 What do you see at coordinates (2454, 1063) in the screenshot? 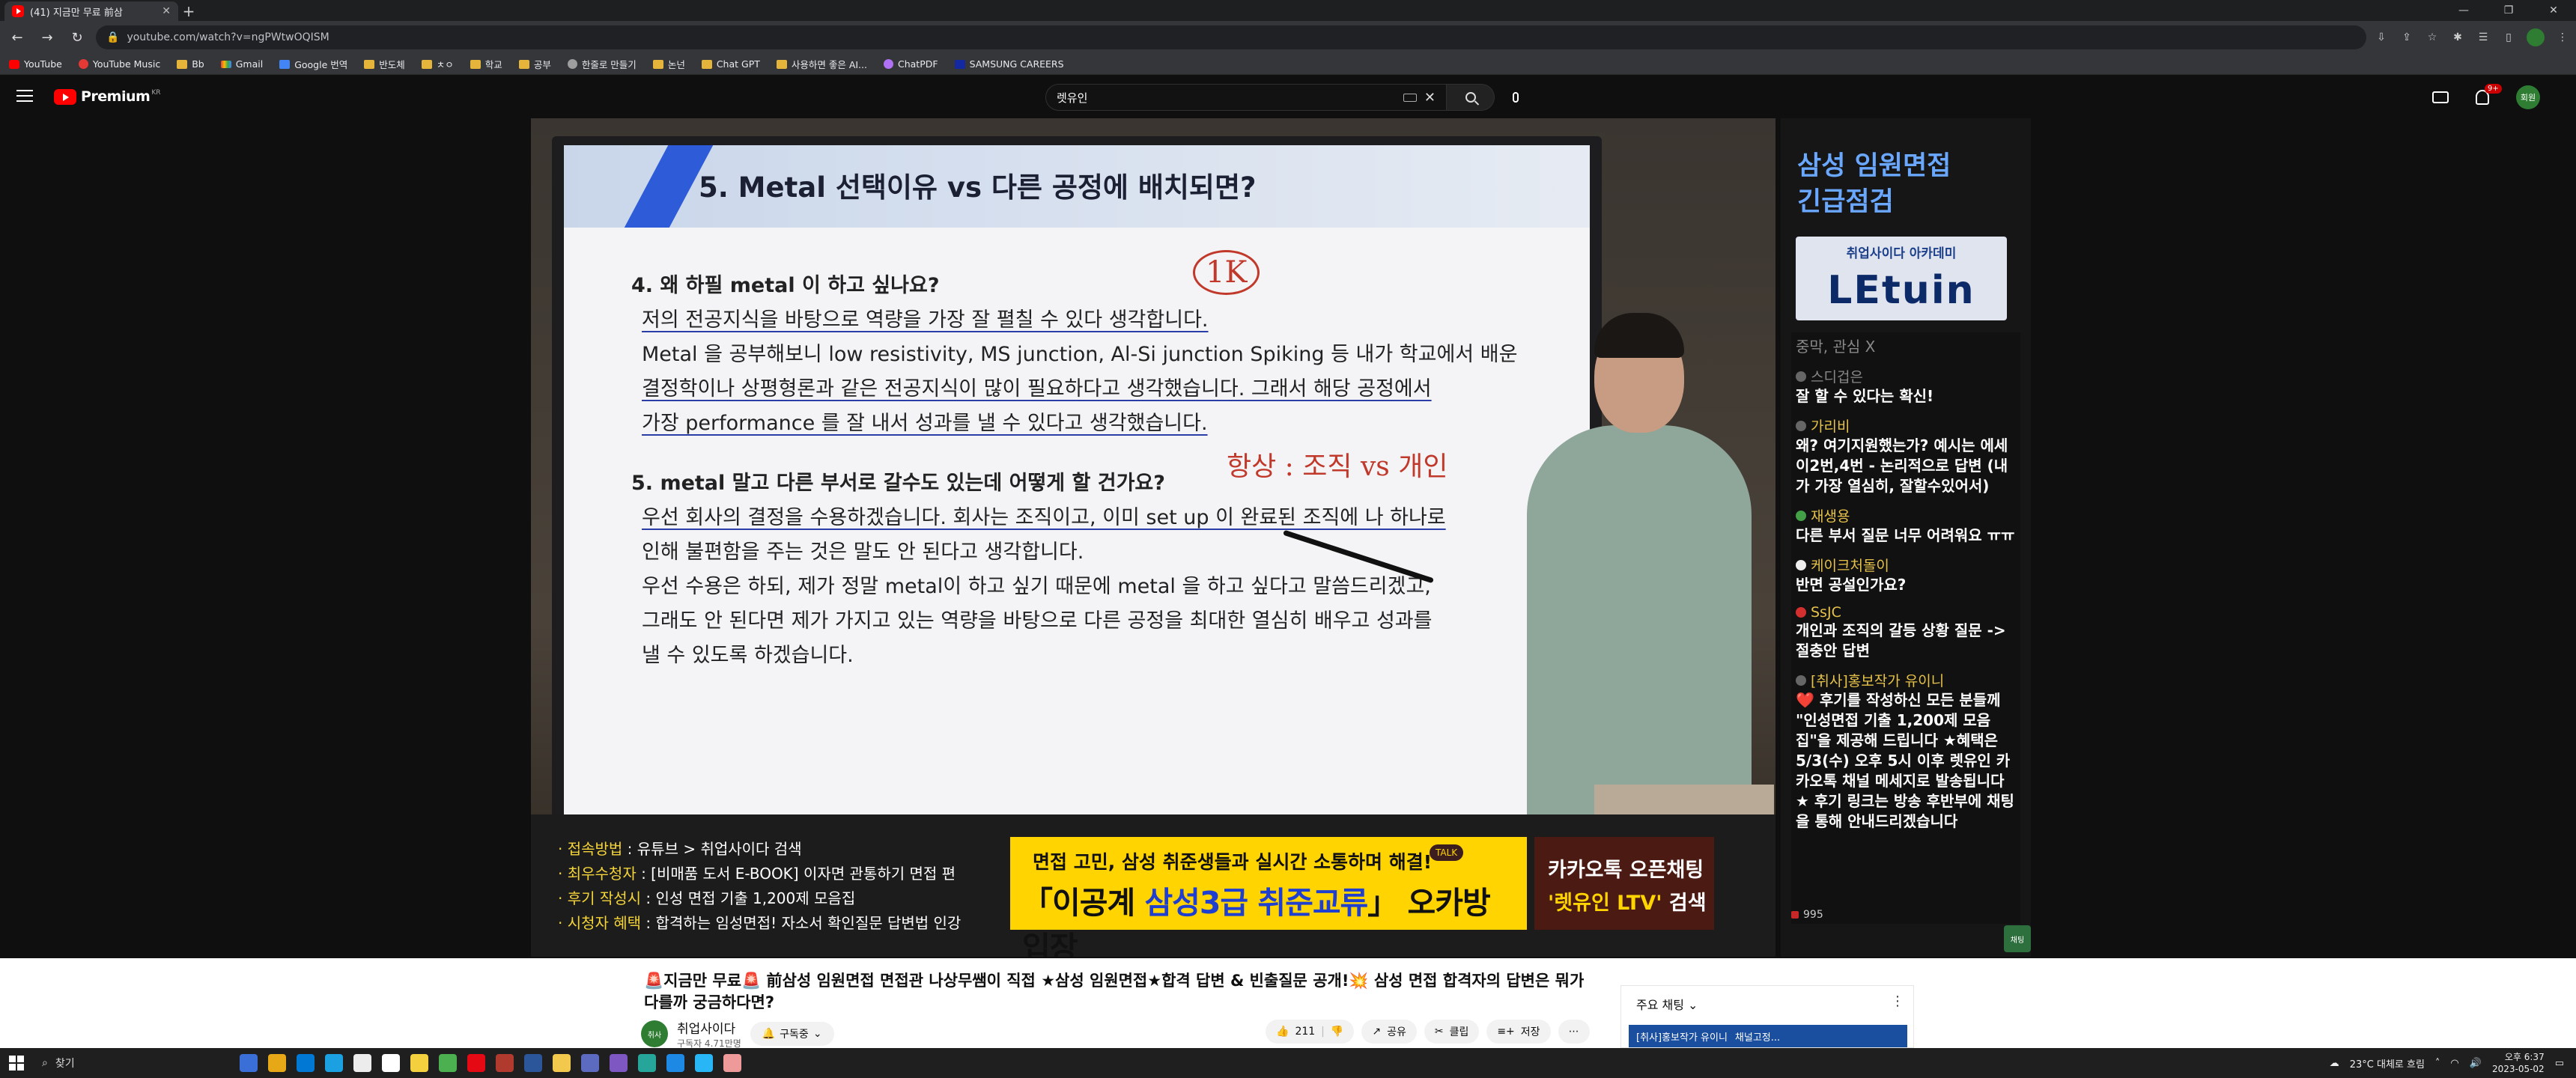
I see `wifi-icon: ◠` at bounding box center [2454, 1063].